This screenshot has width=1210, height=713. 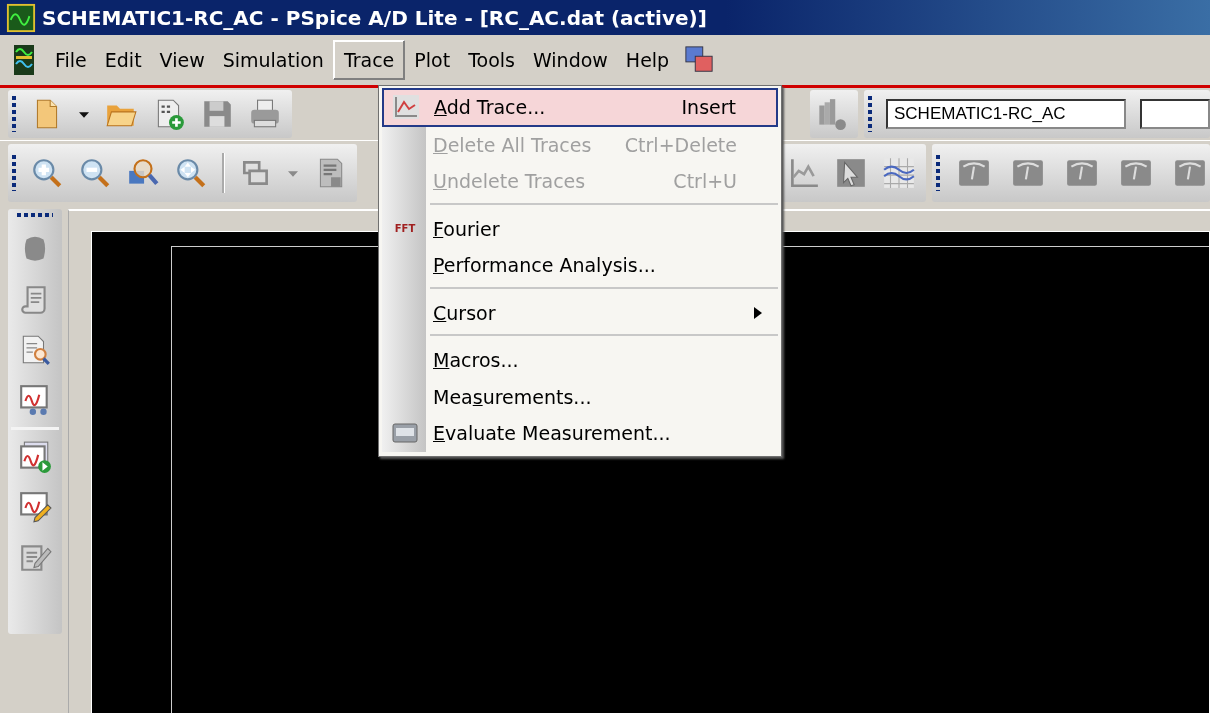 I want to click on wave-play-icon, so click(x=35, y=457).